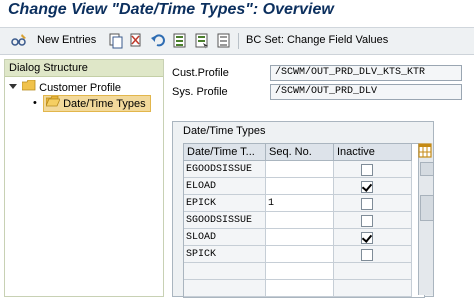  Describe the element at coordinates (19, 41) in the screenshot. I see `glasses-display-change-icon` at that location.